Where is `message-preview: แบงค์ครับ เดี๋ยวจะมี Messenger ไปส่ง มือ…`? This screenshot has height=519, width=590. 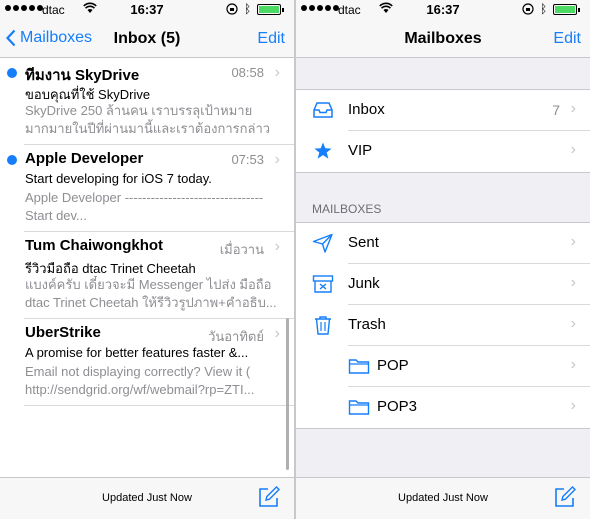
message-preview: แบงค์ครับ เดี๋ยวจะมี Messenger ไปส่ง มือ… is located at coordinates (151, 293).